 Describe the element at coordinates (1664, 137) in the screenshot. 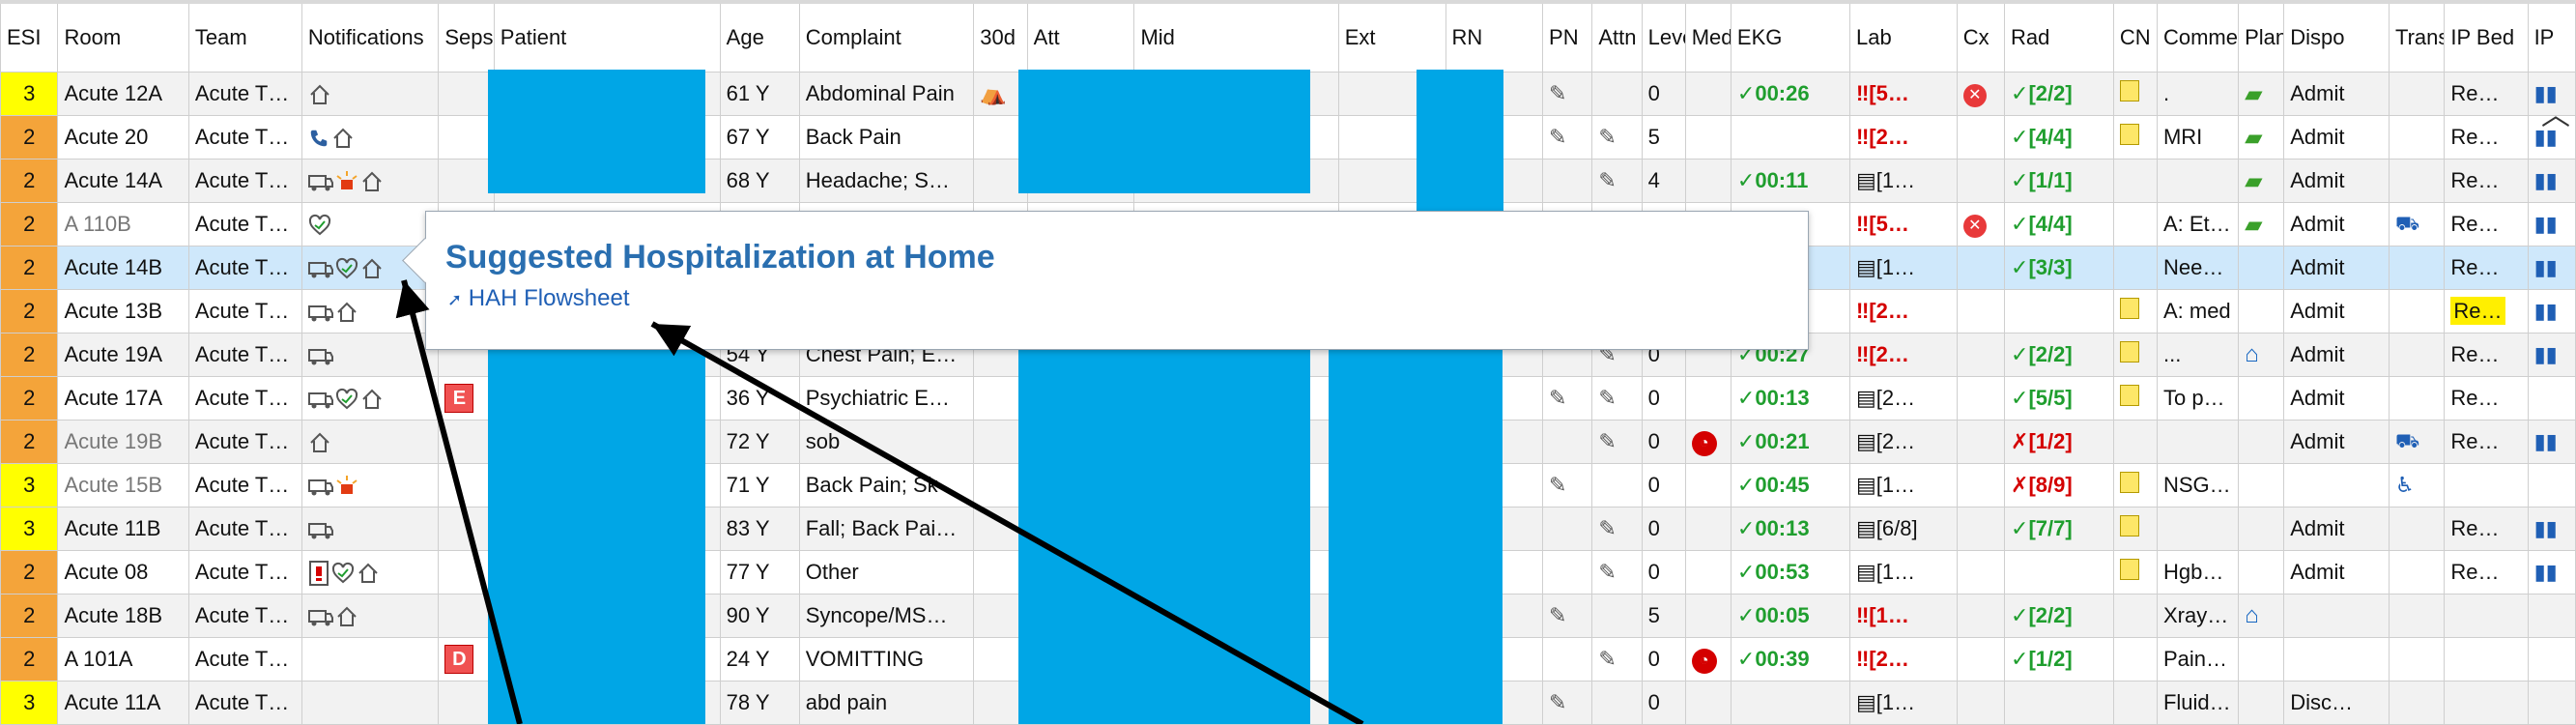

I see `level-cell: 5` at that location.